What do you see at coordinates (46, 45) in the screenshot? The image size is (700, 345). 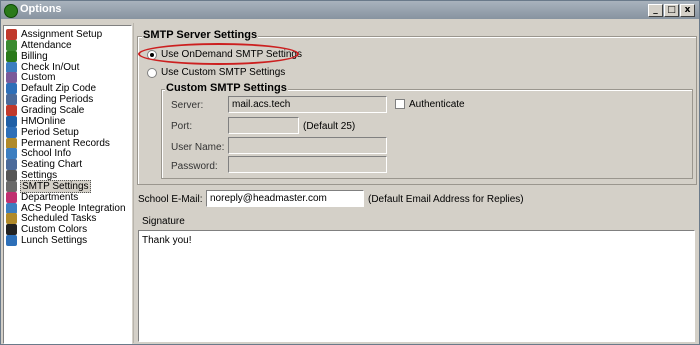 I see `nav-item-label: Attendance` at bounding box center [46, 45].